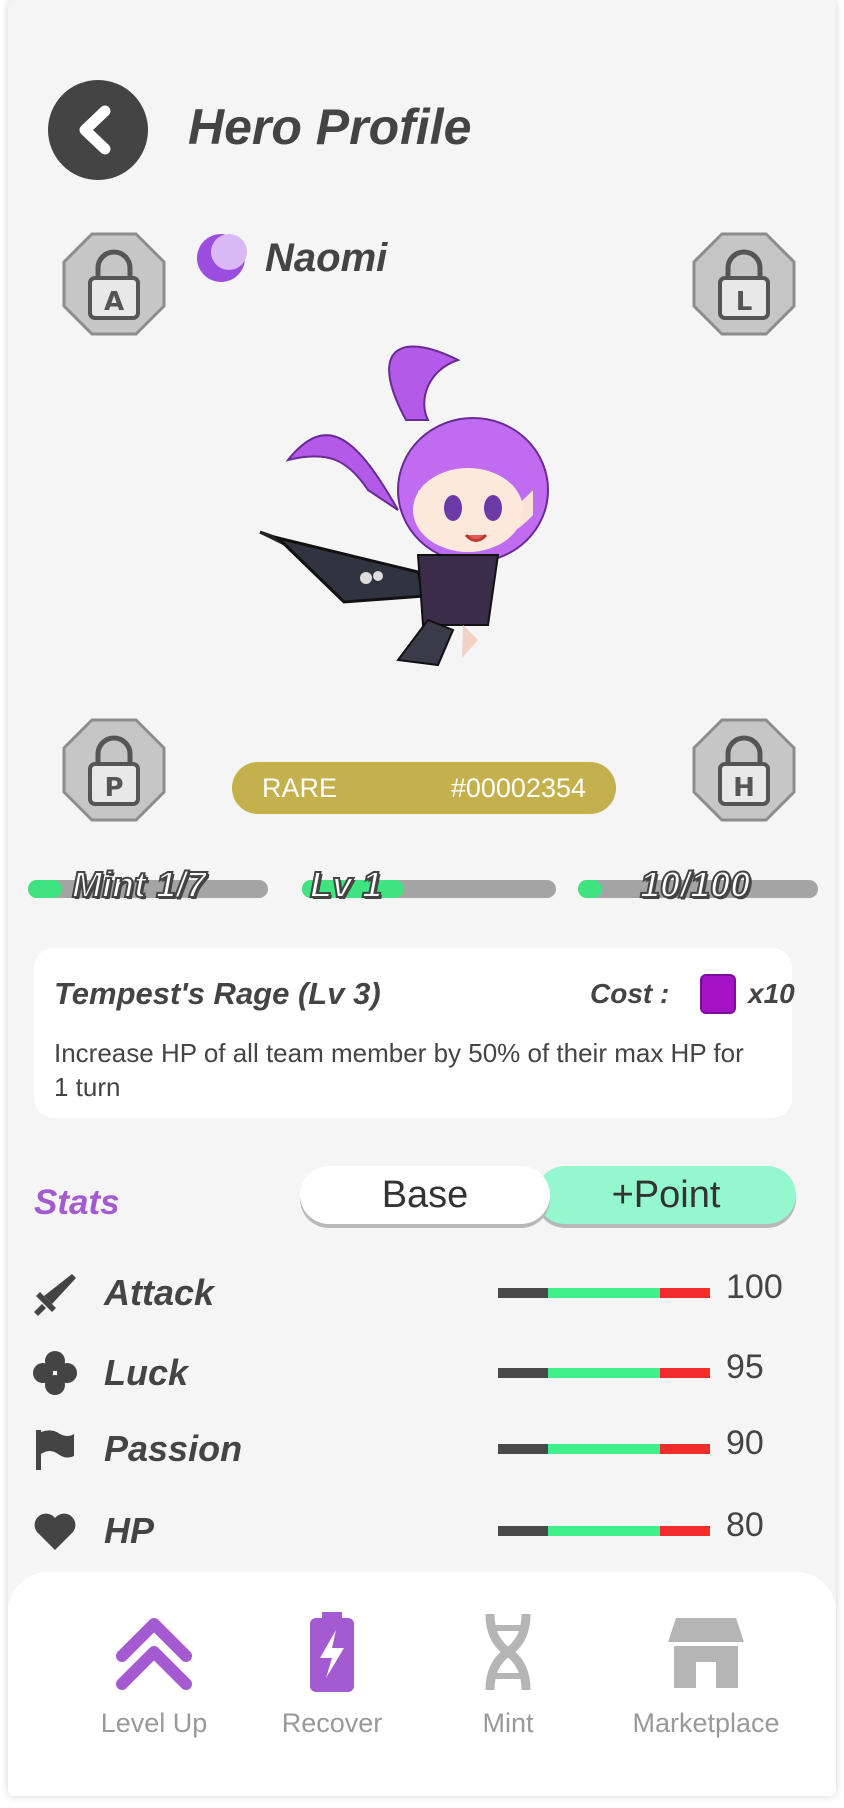 Image resolution: width=844 pixels, height=1808 pixels. I want to click on nav-marketplace: Marketplace, so click(706, 1682).